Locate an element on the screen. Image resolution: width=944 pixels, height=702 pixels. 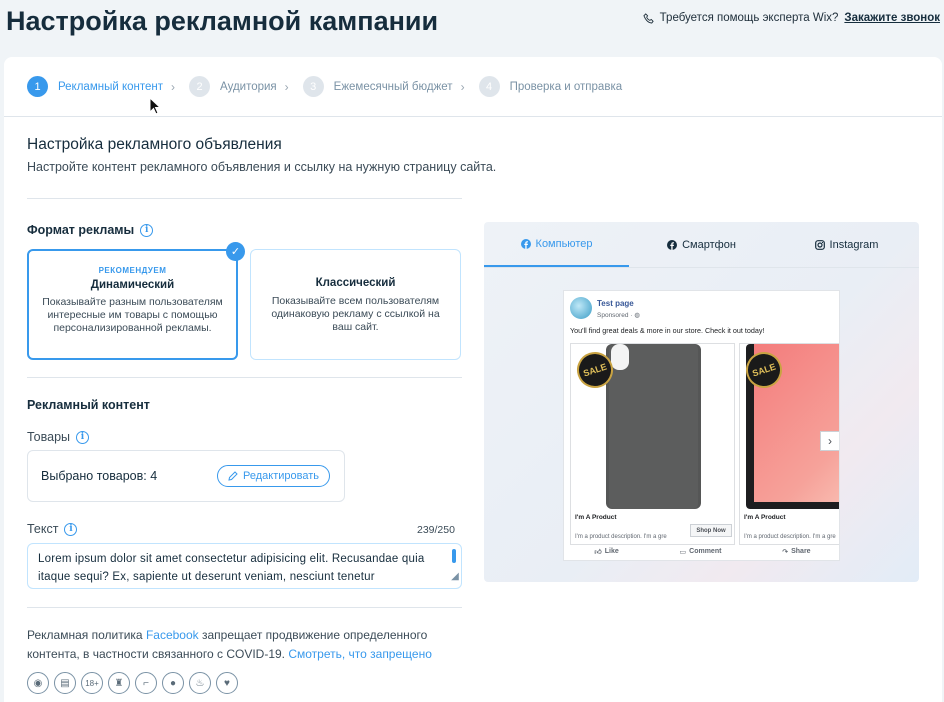
like-action: 👍︎ Like is located at coordinates (606, 551).